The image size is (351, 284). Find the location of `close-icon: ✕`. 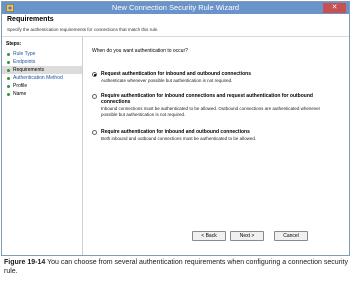

close-icon: ✕ is located at coordinates (334, 7).